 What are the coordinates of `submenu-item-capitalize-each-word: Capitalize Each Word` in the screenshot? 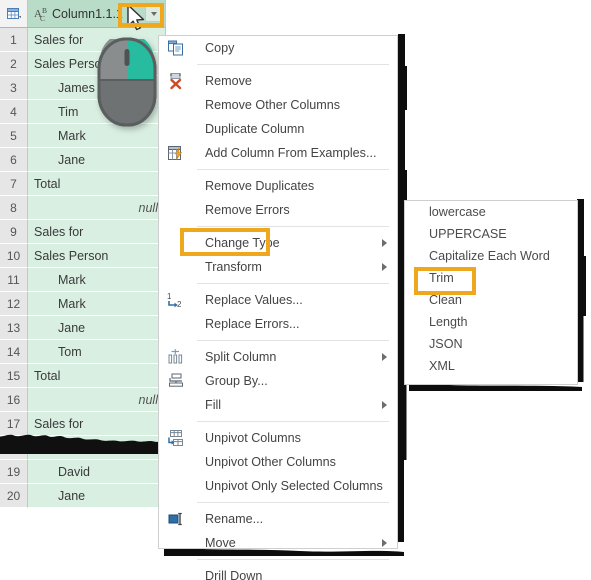 It's located at (491, 256).